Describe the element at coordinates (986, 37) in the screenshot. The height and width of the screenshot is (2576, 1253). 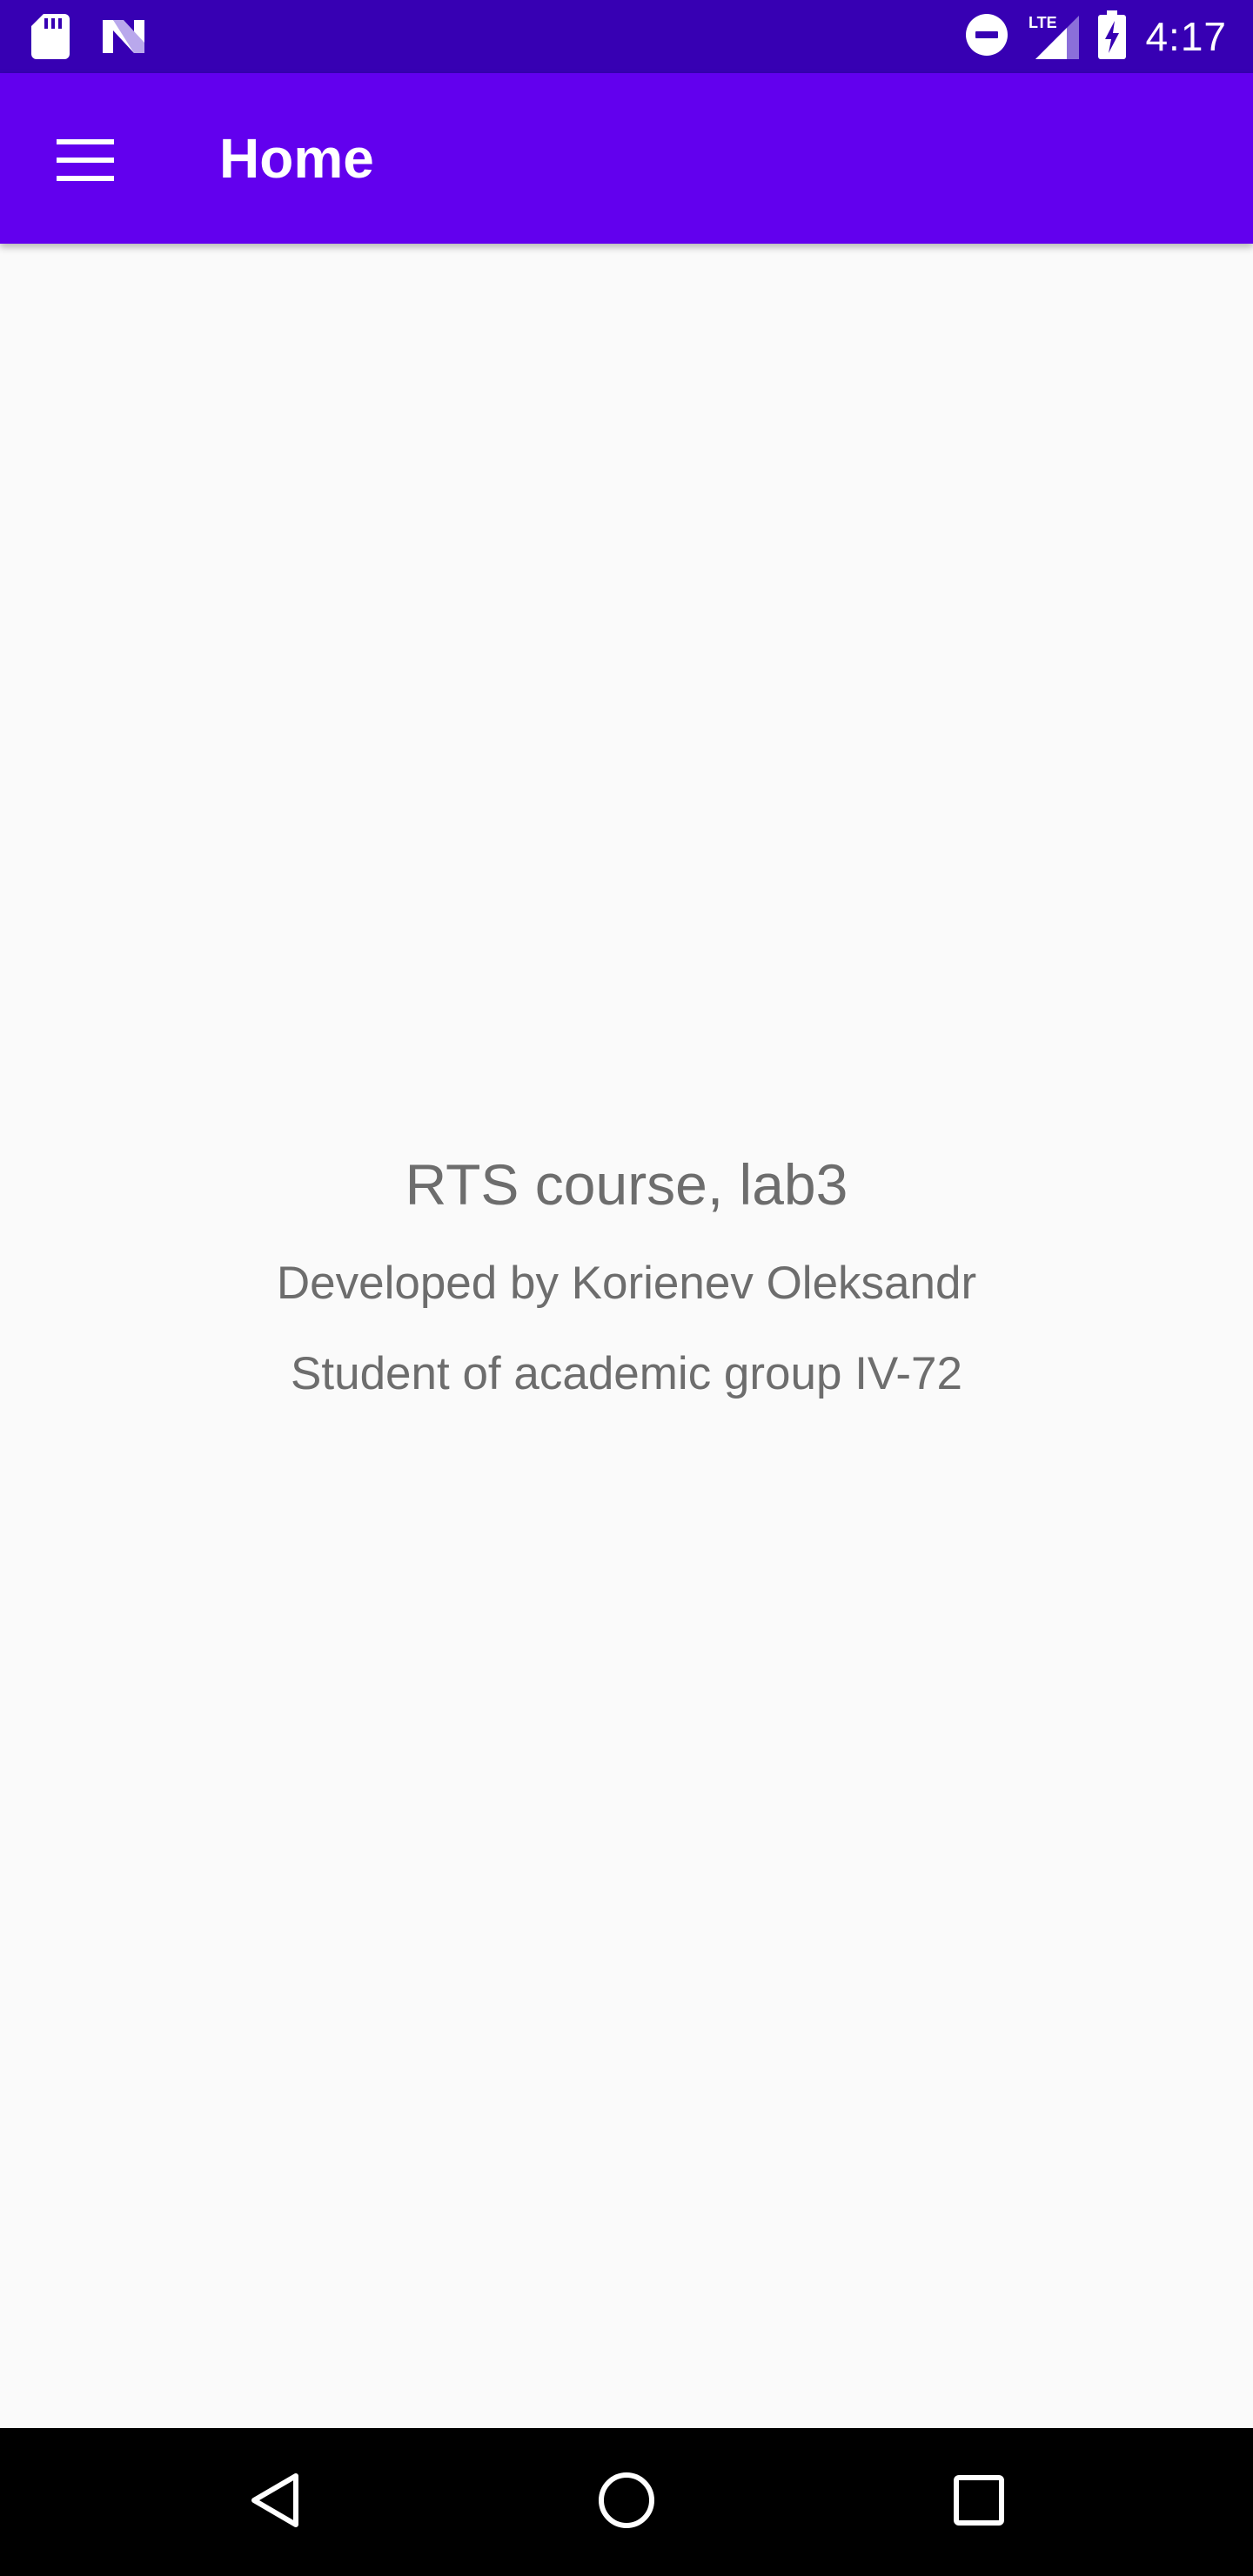
I see `do-not-disturb-icon` at that location.